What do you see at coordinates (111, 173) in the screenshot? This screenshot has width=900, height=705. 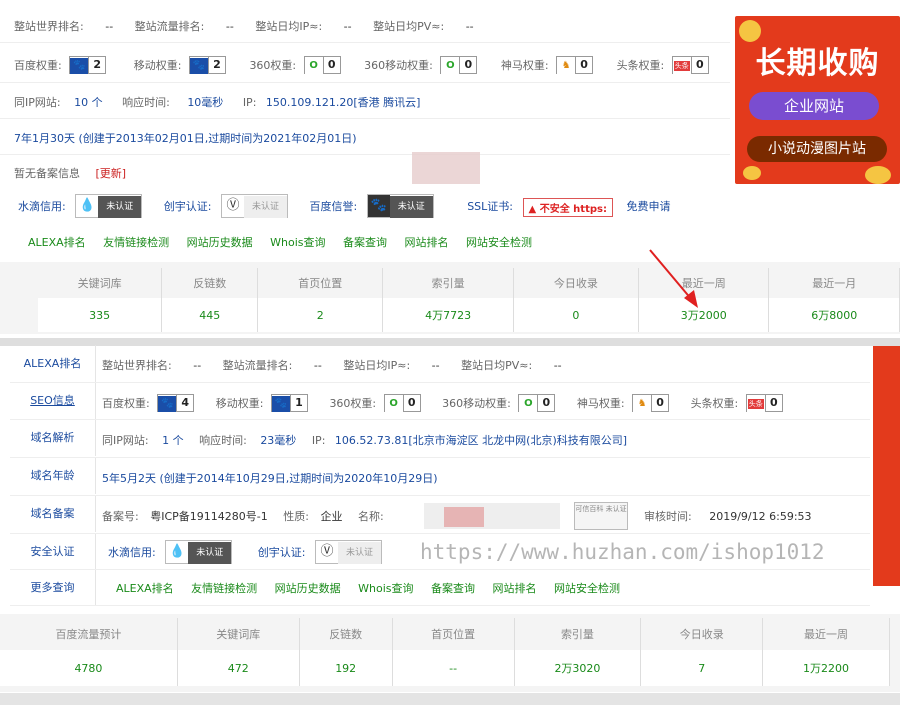 I see `beian-update-link: [更新]` at bounding box center [111, 173].